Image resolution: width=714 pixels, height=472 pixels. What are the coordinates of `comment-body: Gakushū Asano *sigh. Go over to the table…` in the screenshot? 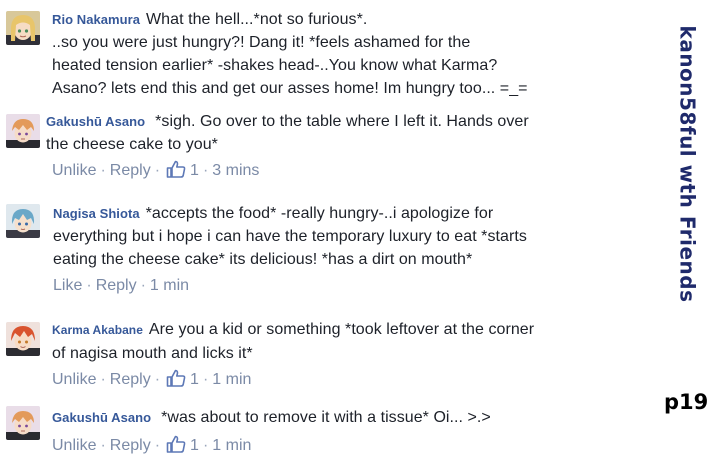 It's located at (346, 146).